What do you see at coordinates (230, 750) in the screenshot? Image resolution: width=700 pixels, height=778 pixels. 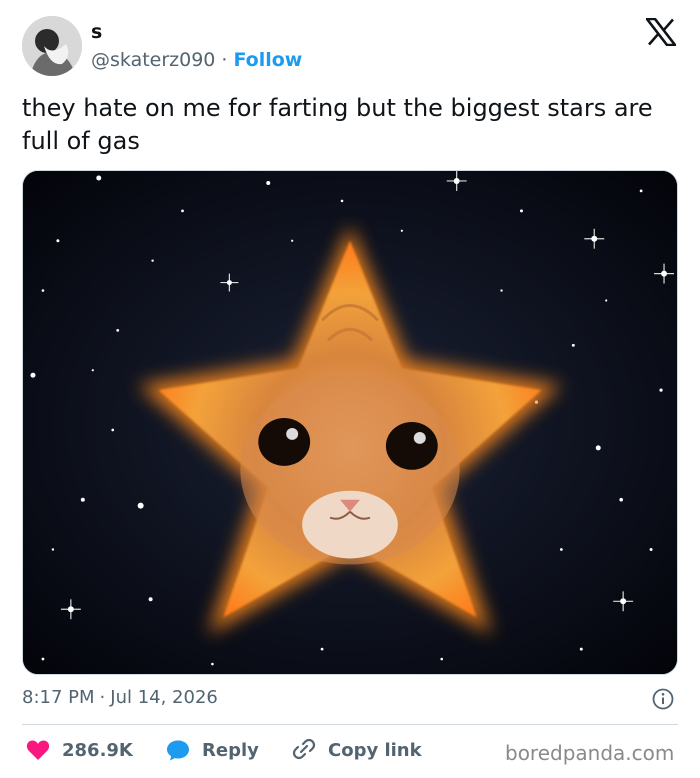 I see `reply-label: Reply` at bounding box center [230, 750].